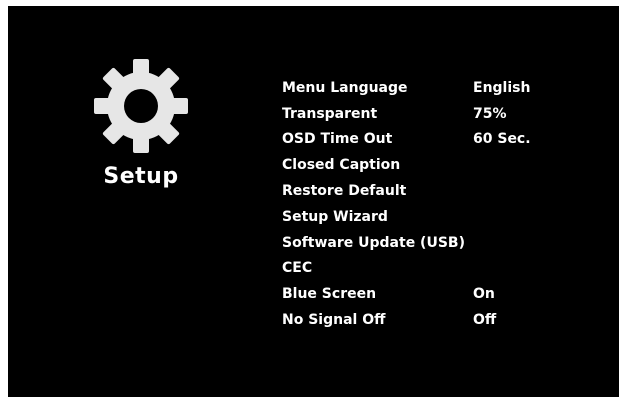 Image resolution: width=628 pixels, height=404 pixels. I want to click on menu-item-label: Blue Screen, so click(329, 294).